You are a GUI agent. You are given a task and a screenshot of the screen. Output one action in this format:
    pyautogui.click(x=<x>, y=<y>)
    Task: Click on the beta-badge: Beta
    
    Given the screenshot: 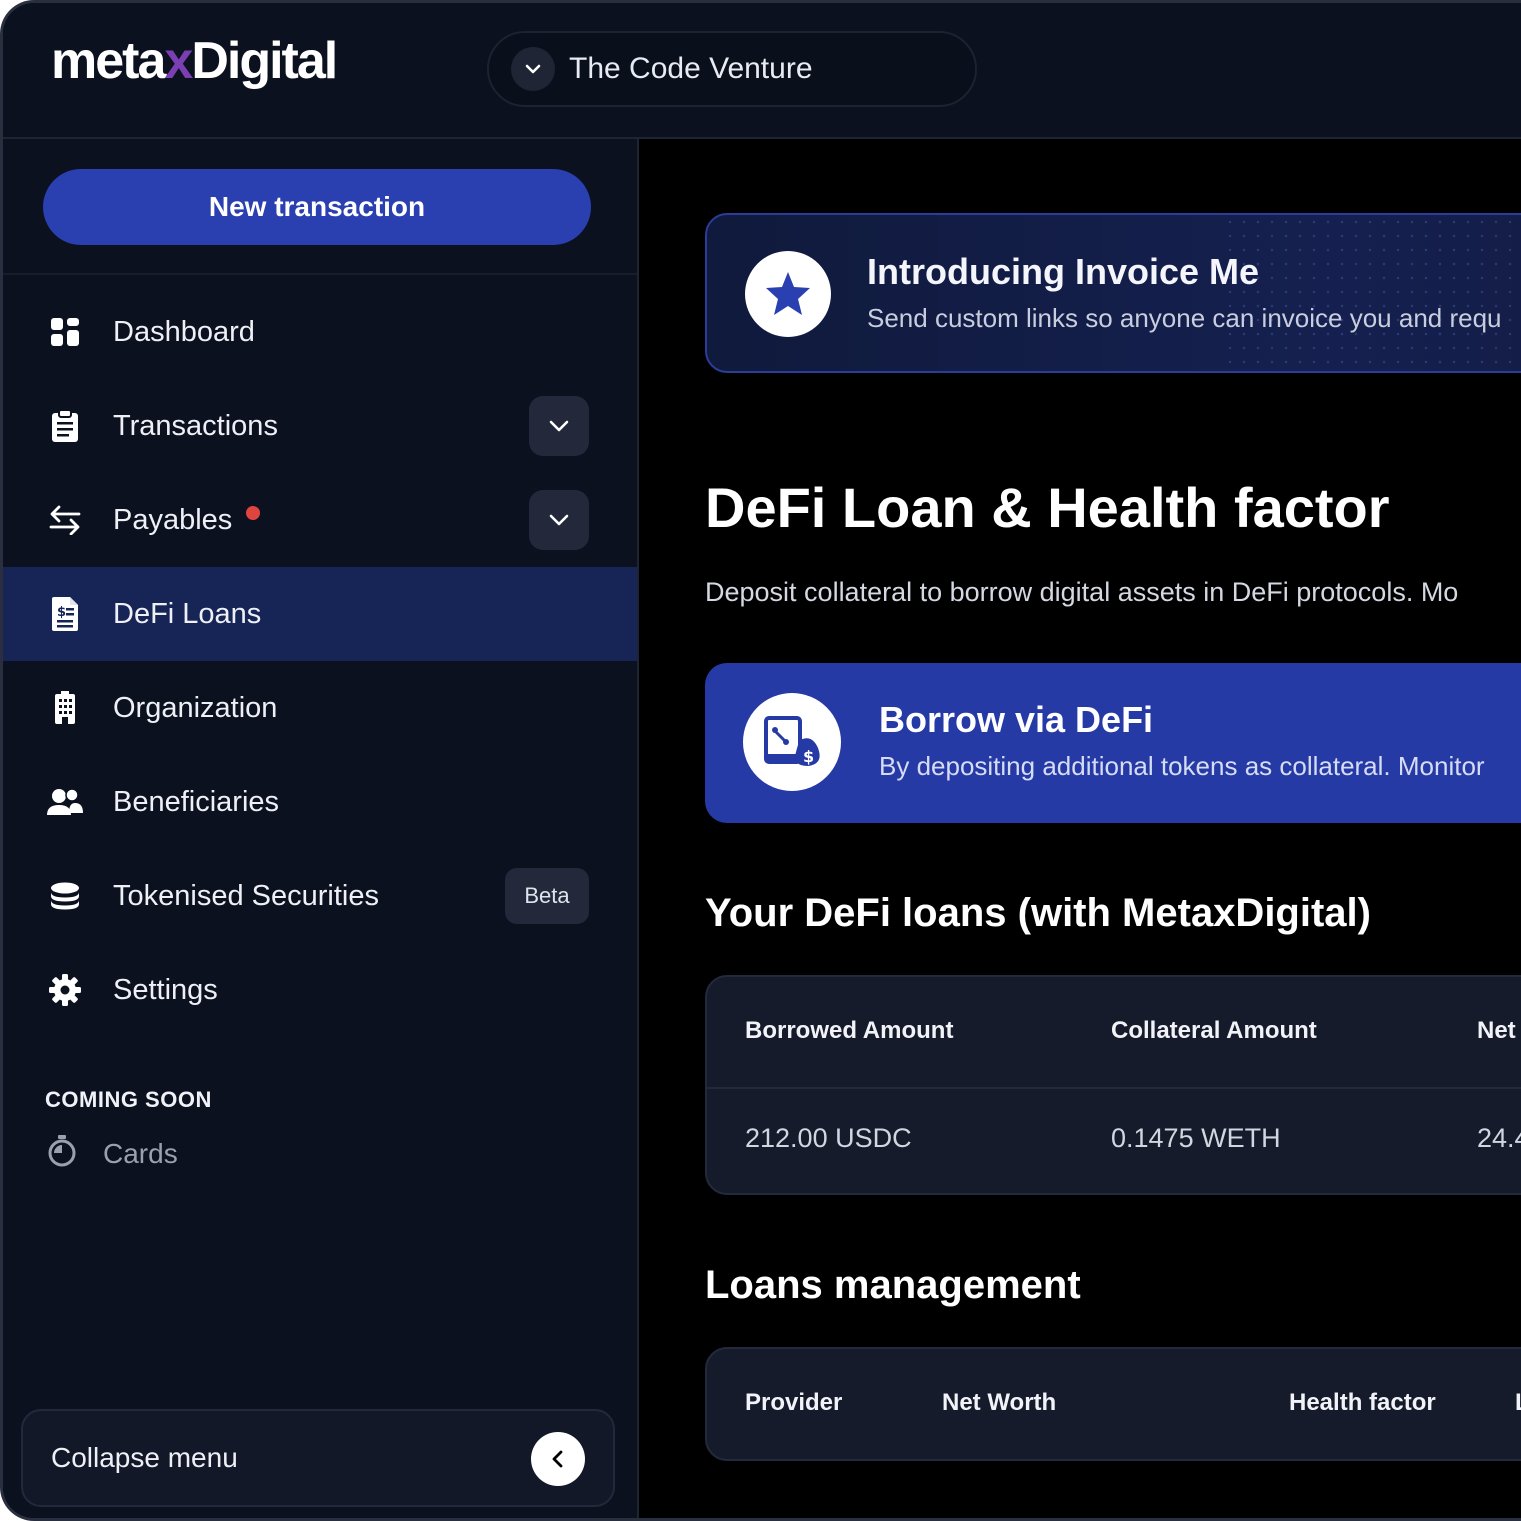 What is the action you would take?
    pyautogui.click(x=547, y=896)
    